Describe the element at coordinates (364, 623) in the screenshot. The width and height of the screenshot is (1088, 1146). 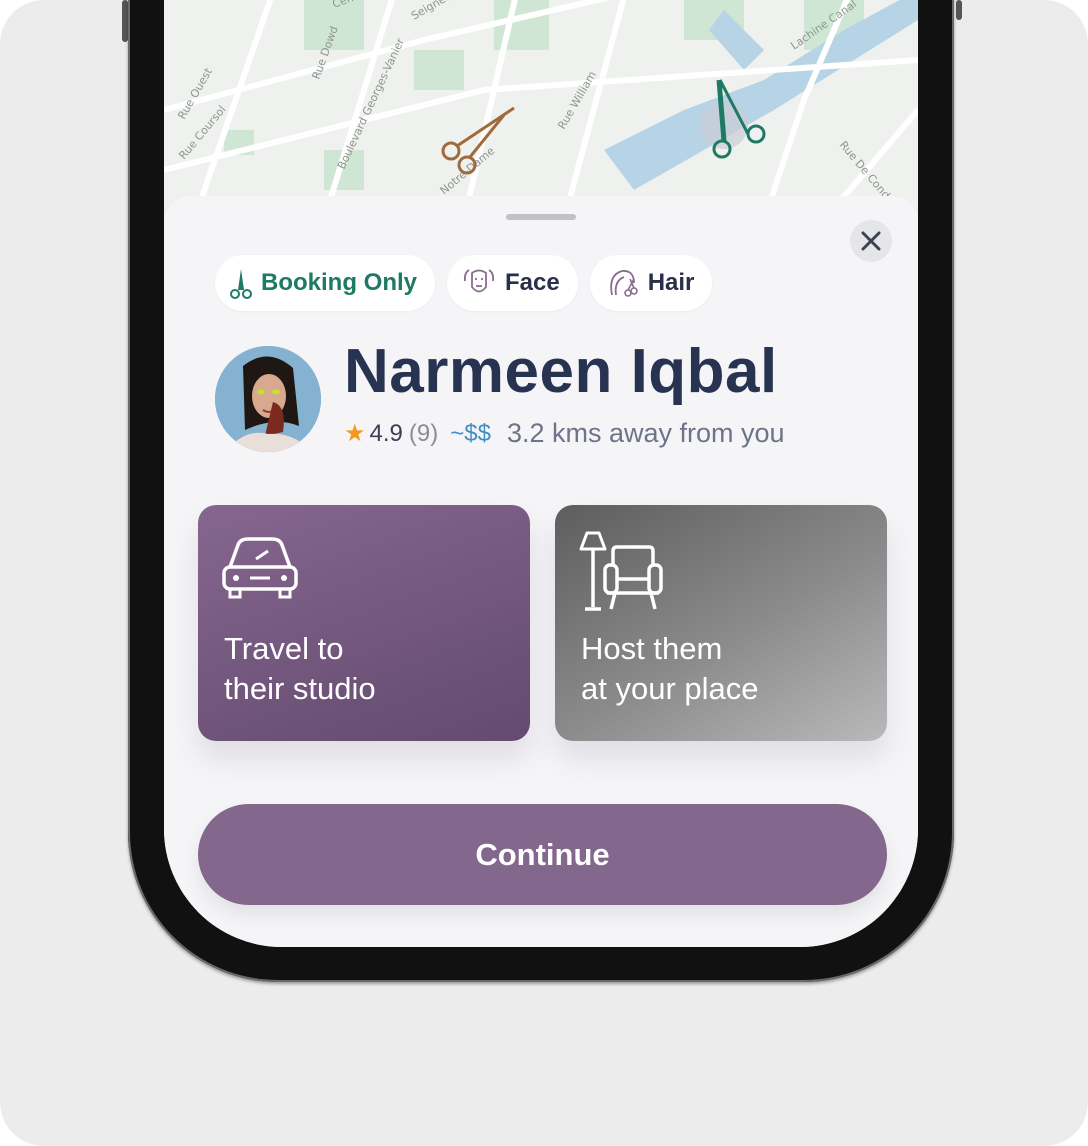
I see `option-travel-to-studio: Travel to their studio` at that location.